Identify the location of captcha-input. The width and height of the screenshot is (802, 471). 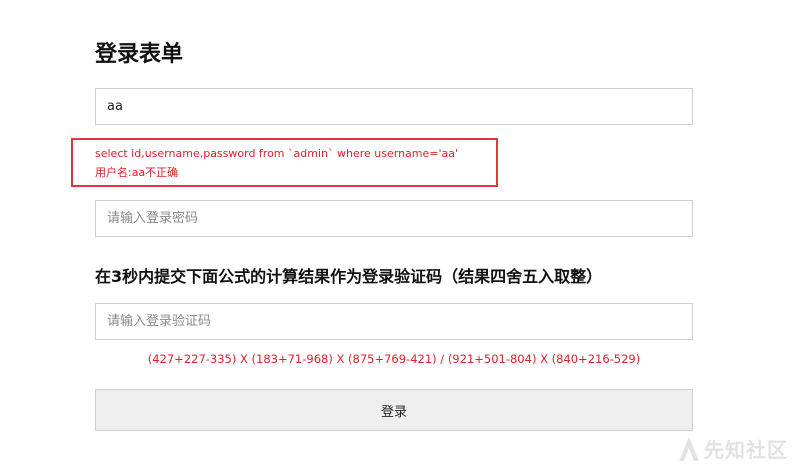
(394, 321).